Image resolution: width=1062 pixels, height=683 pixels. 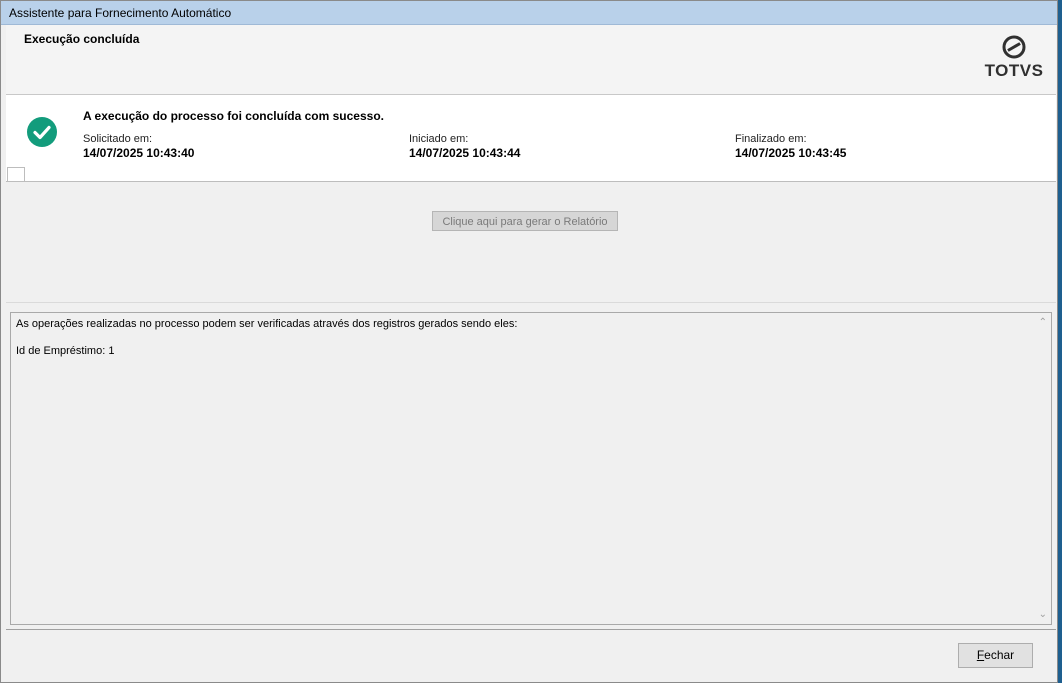 I want to click on success-check-icon, so click(x=42, y=132).